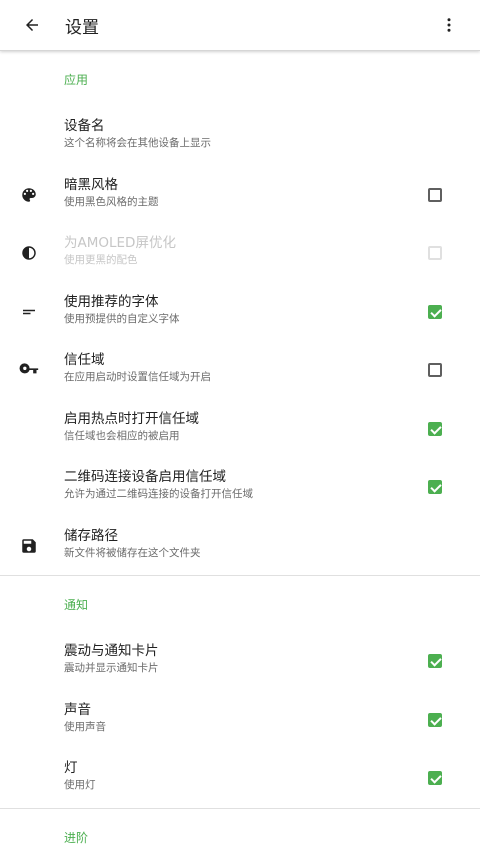 Image resolution: width=480 pixels, height=865 pixels. What do you see at coordinates (435, 487) in the screenshot?
I see `qr-trust-zone-checkbox` at bounding box center [435, 487].